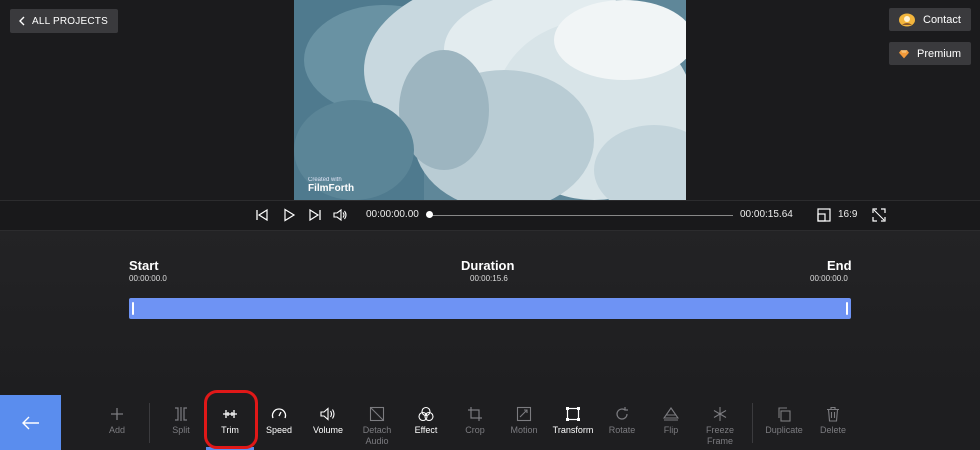  I want to click on skip-to-start-icon, so click(262, 215).